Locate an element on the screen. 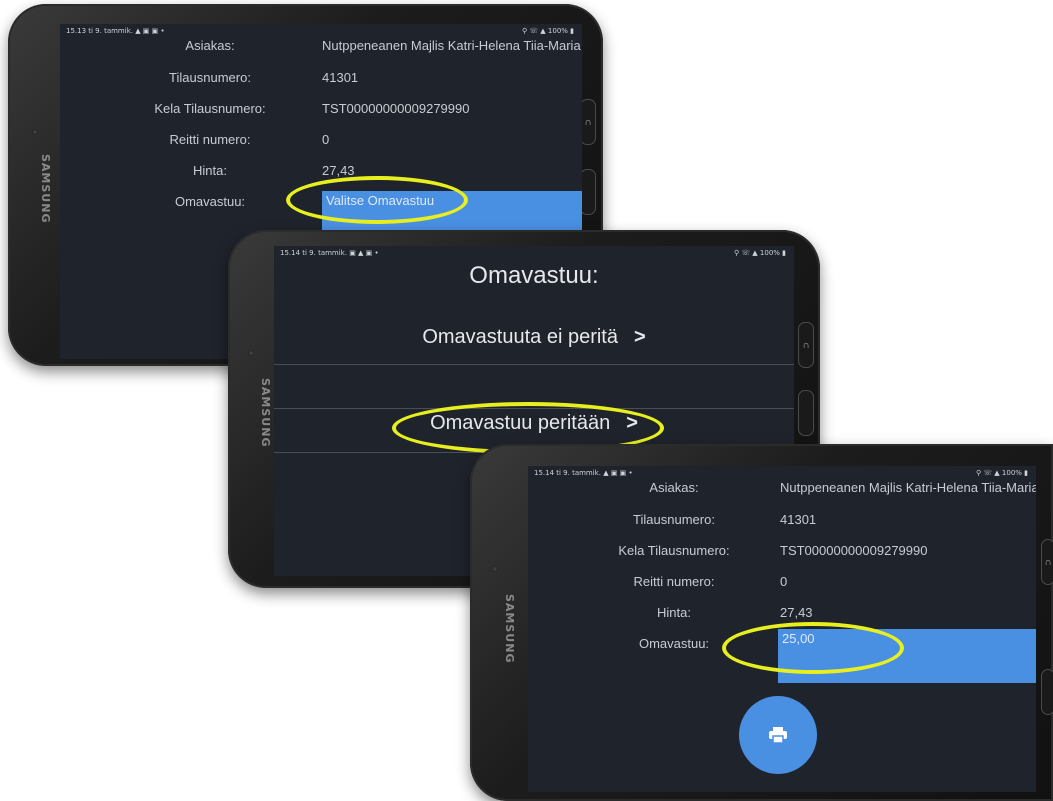 This screenshot has height=801, width=1053. option-ei-perita-label: Omavastuuta ei peritä is located at coordinates (520, 337).